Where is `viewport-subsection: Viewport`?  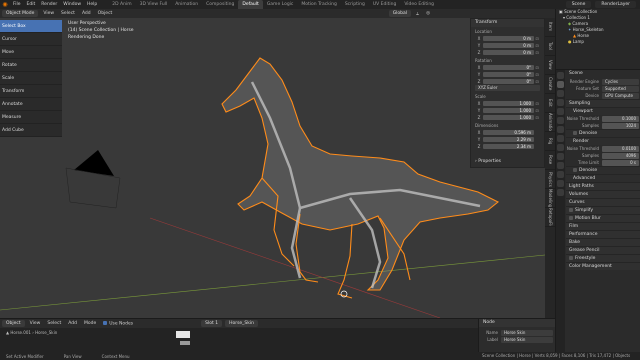
viewport-subsection: Viewport is located at coordinates (603, 111).